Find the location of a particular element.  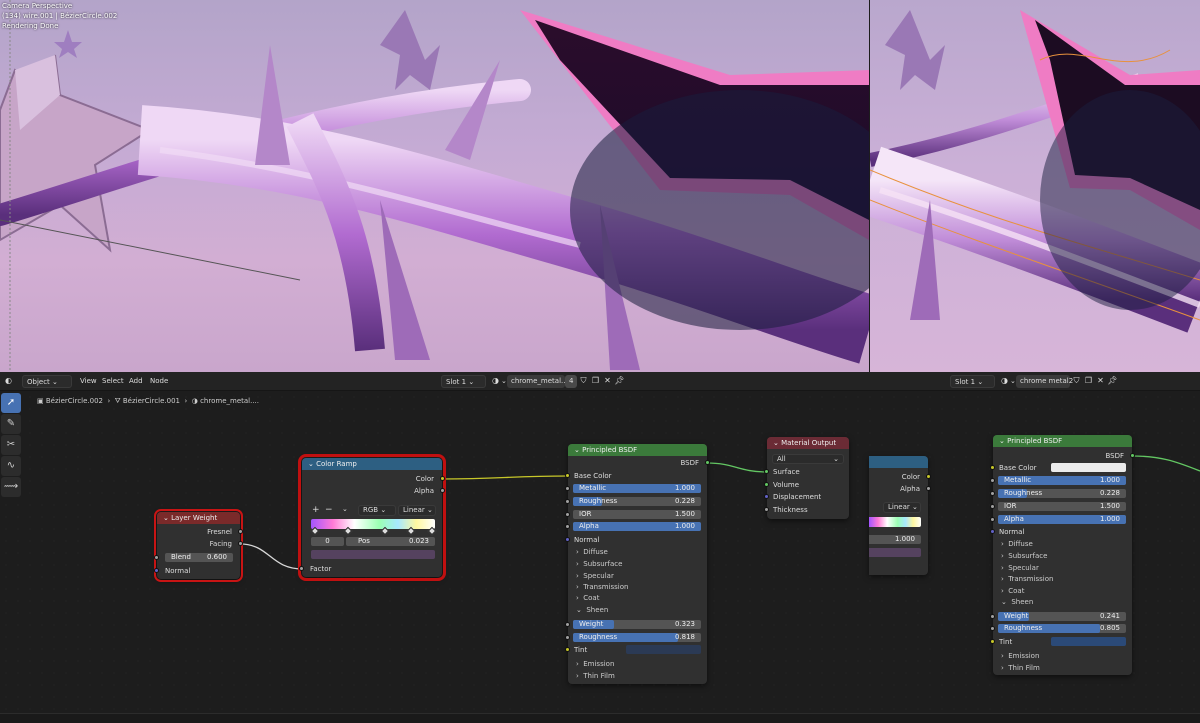

stop-position-field: Pos 0.023 is located at coordinates (390, 541).